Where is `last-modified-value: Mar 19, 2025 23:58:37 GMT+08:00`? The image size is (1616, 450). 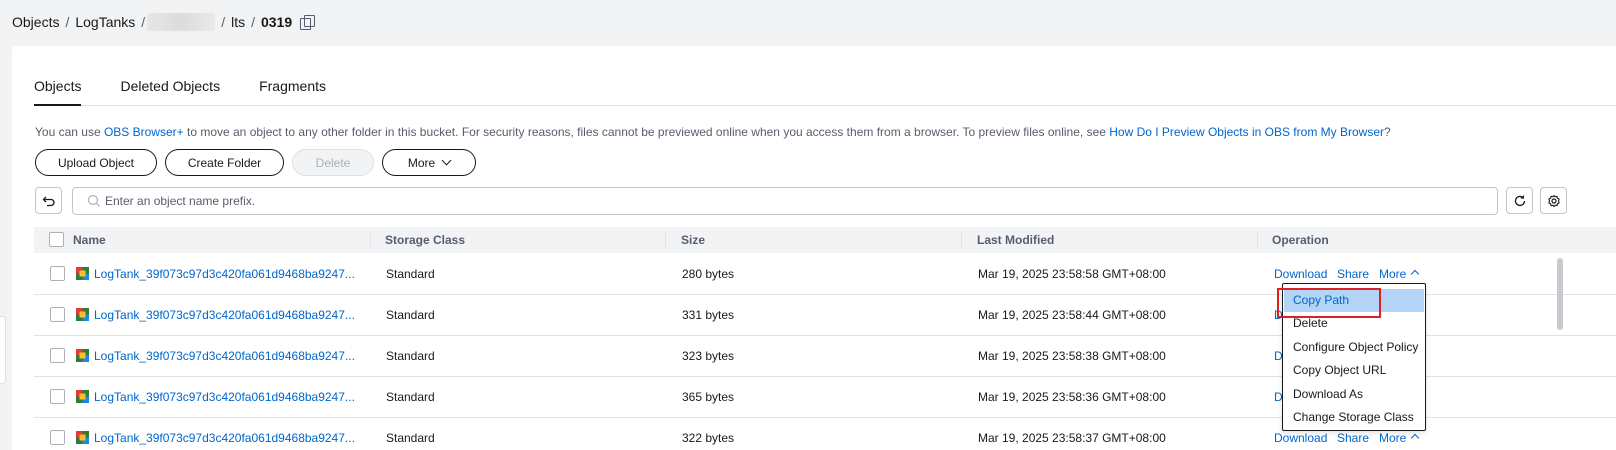
last-modified-value: Mar 19, 2025 23:58:37 GMT+08:00 is located at coordinates (1072, 438).